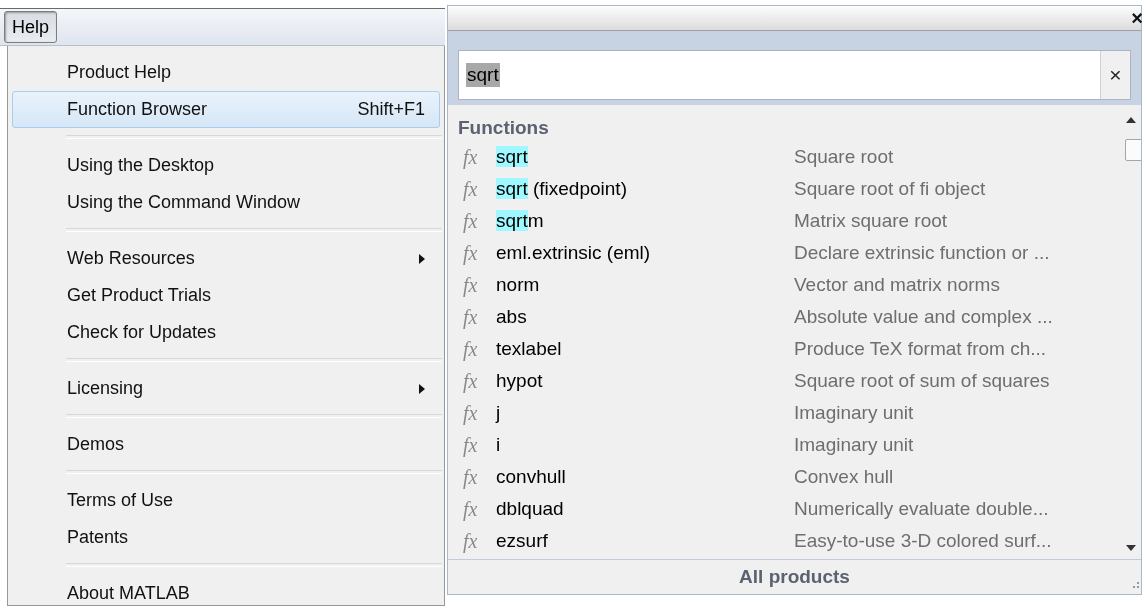  I want to click on function-name: dblquad, so click(645, 509).